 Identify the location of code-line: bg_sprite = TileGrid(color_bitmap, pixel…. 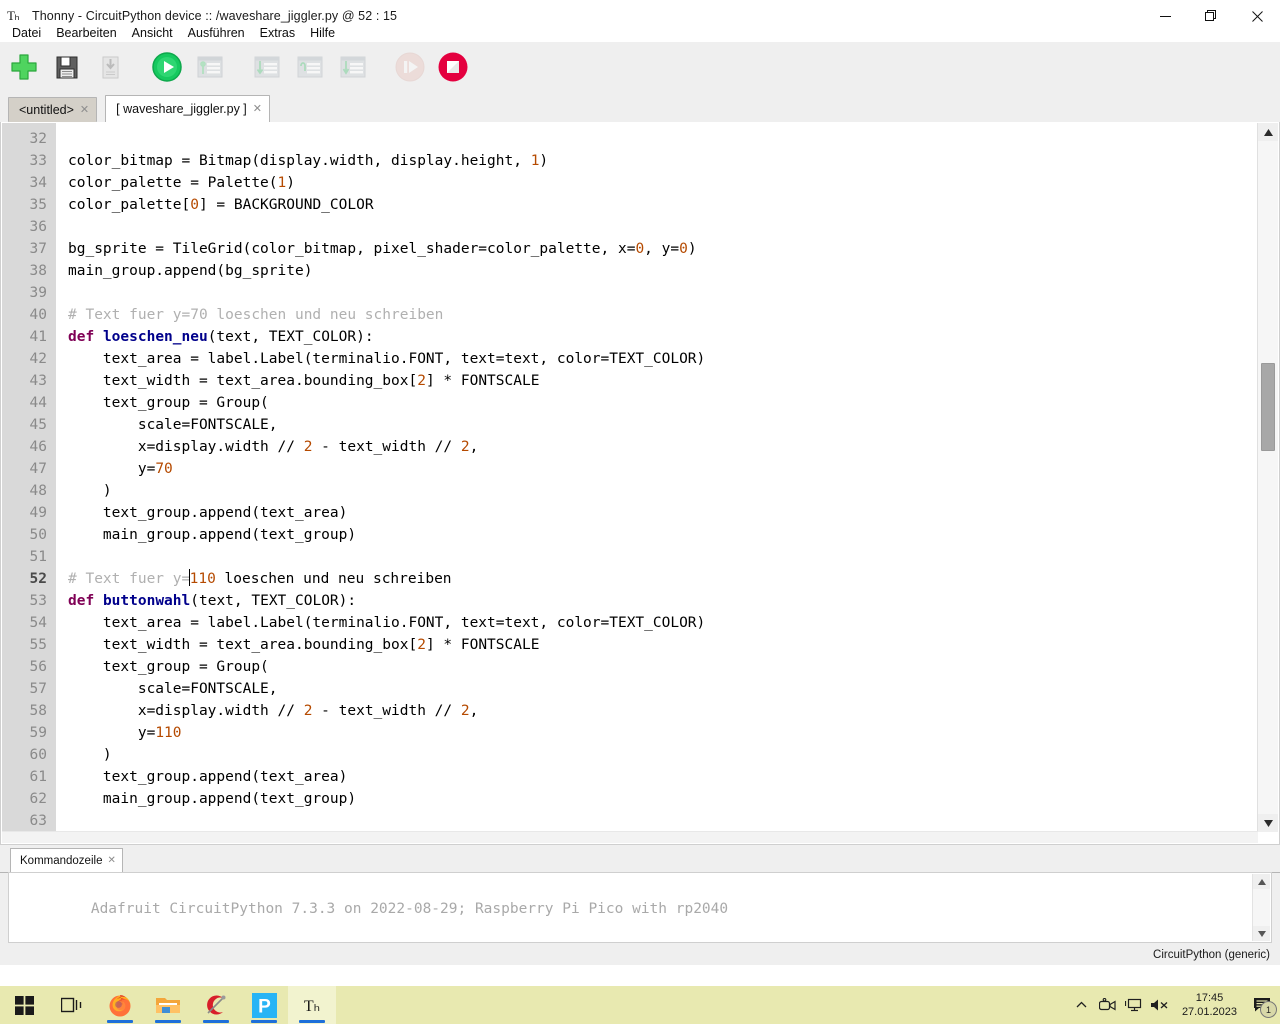
(382, 249).